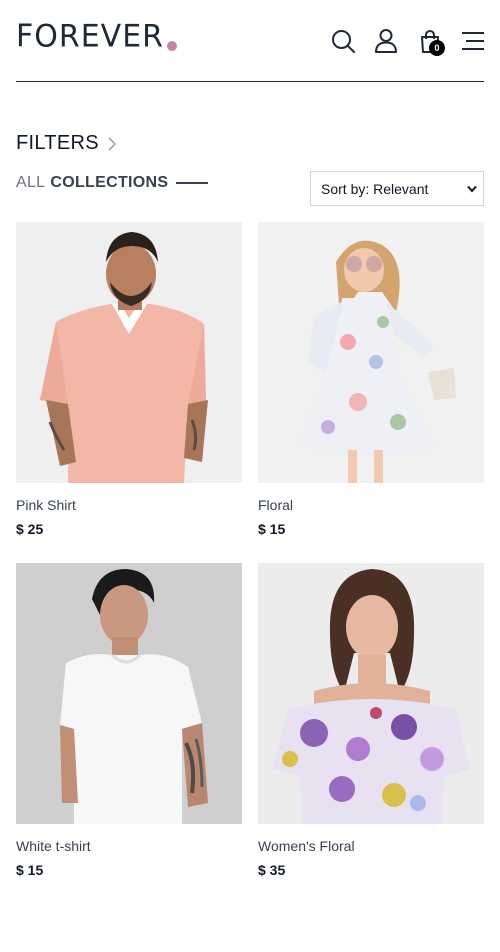 This screenshot has height=952, width=500. Describe the element at coordinates (437, 48) in the screenshot. I see `cart-count-badge: 0` at that location.